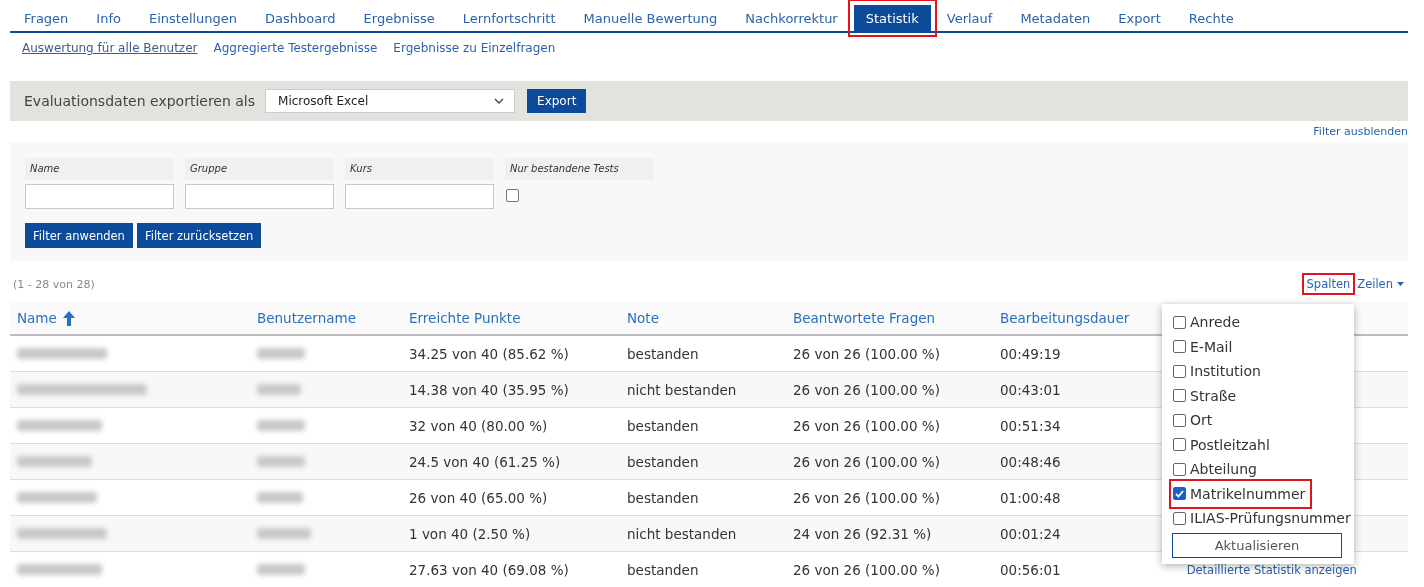 The width and height of the screenshot is (1424, 587). I want to click on table-cell: 27.63 von 40 (69.08 %), so click(489, 569).